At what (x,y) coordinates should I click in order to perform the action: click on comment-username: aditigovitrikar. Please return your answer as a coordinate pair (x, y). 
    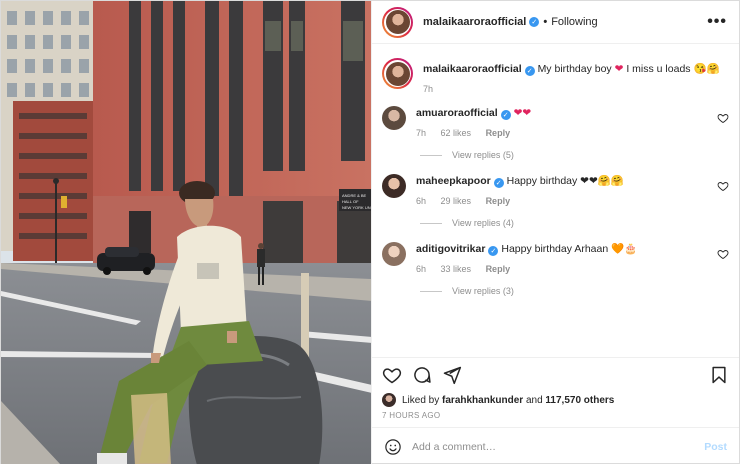
    Looking at the image, I should click on (450, 249).